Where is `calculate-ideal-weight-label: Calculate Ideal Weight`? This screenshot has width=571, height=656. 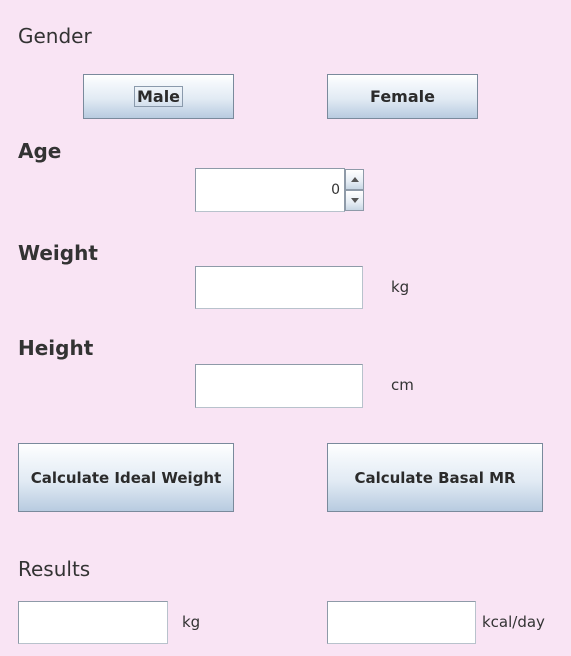
calculate-ideal-weight-label: Calculate Ideal Weight is located at coordinates (126, 477).